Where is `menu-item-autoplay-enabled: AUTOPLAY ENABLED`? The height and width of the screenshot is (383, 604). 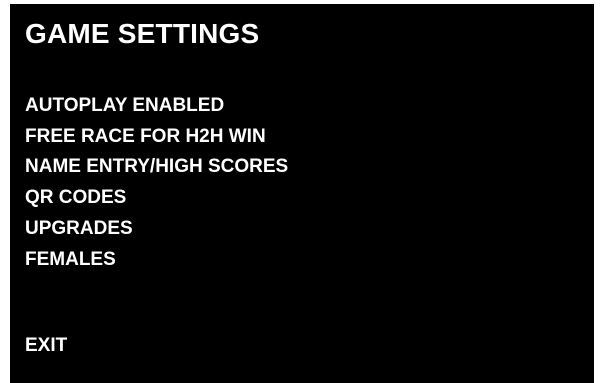
menu-item-autoplay-enabled: AUTOPLAY ENABLED is located at coordinates (156, 106).